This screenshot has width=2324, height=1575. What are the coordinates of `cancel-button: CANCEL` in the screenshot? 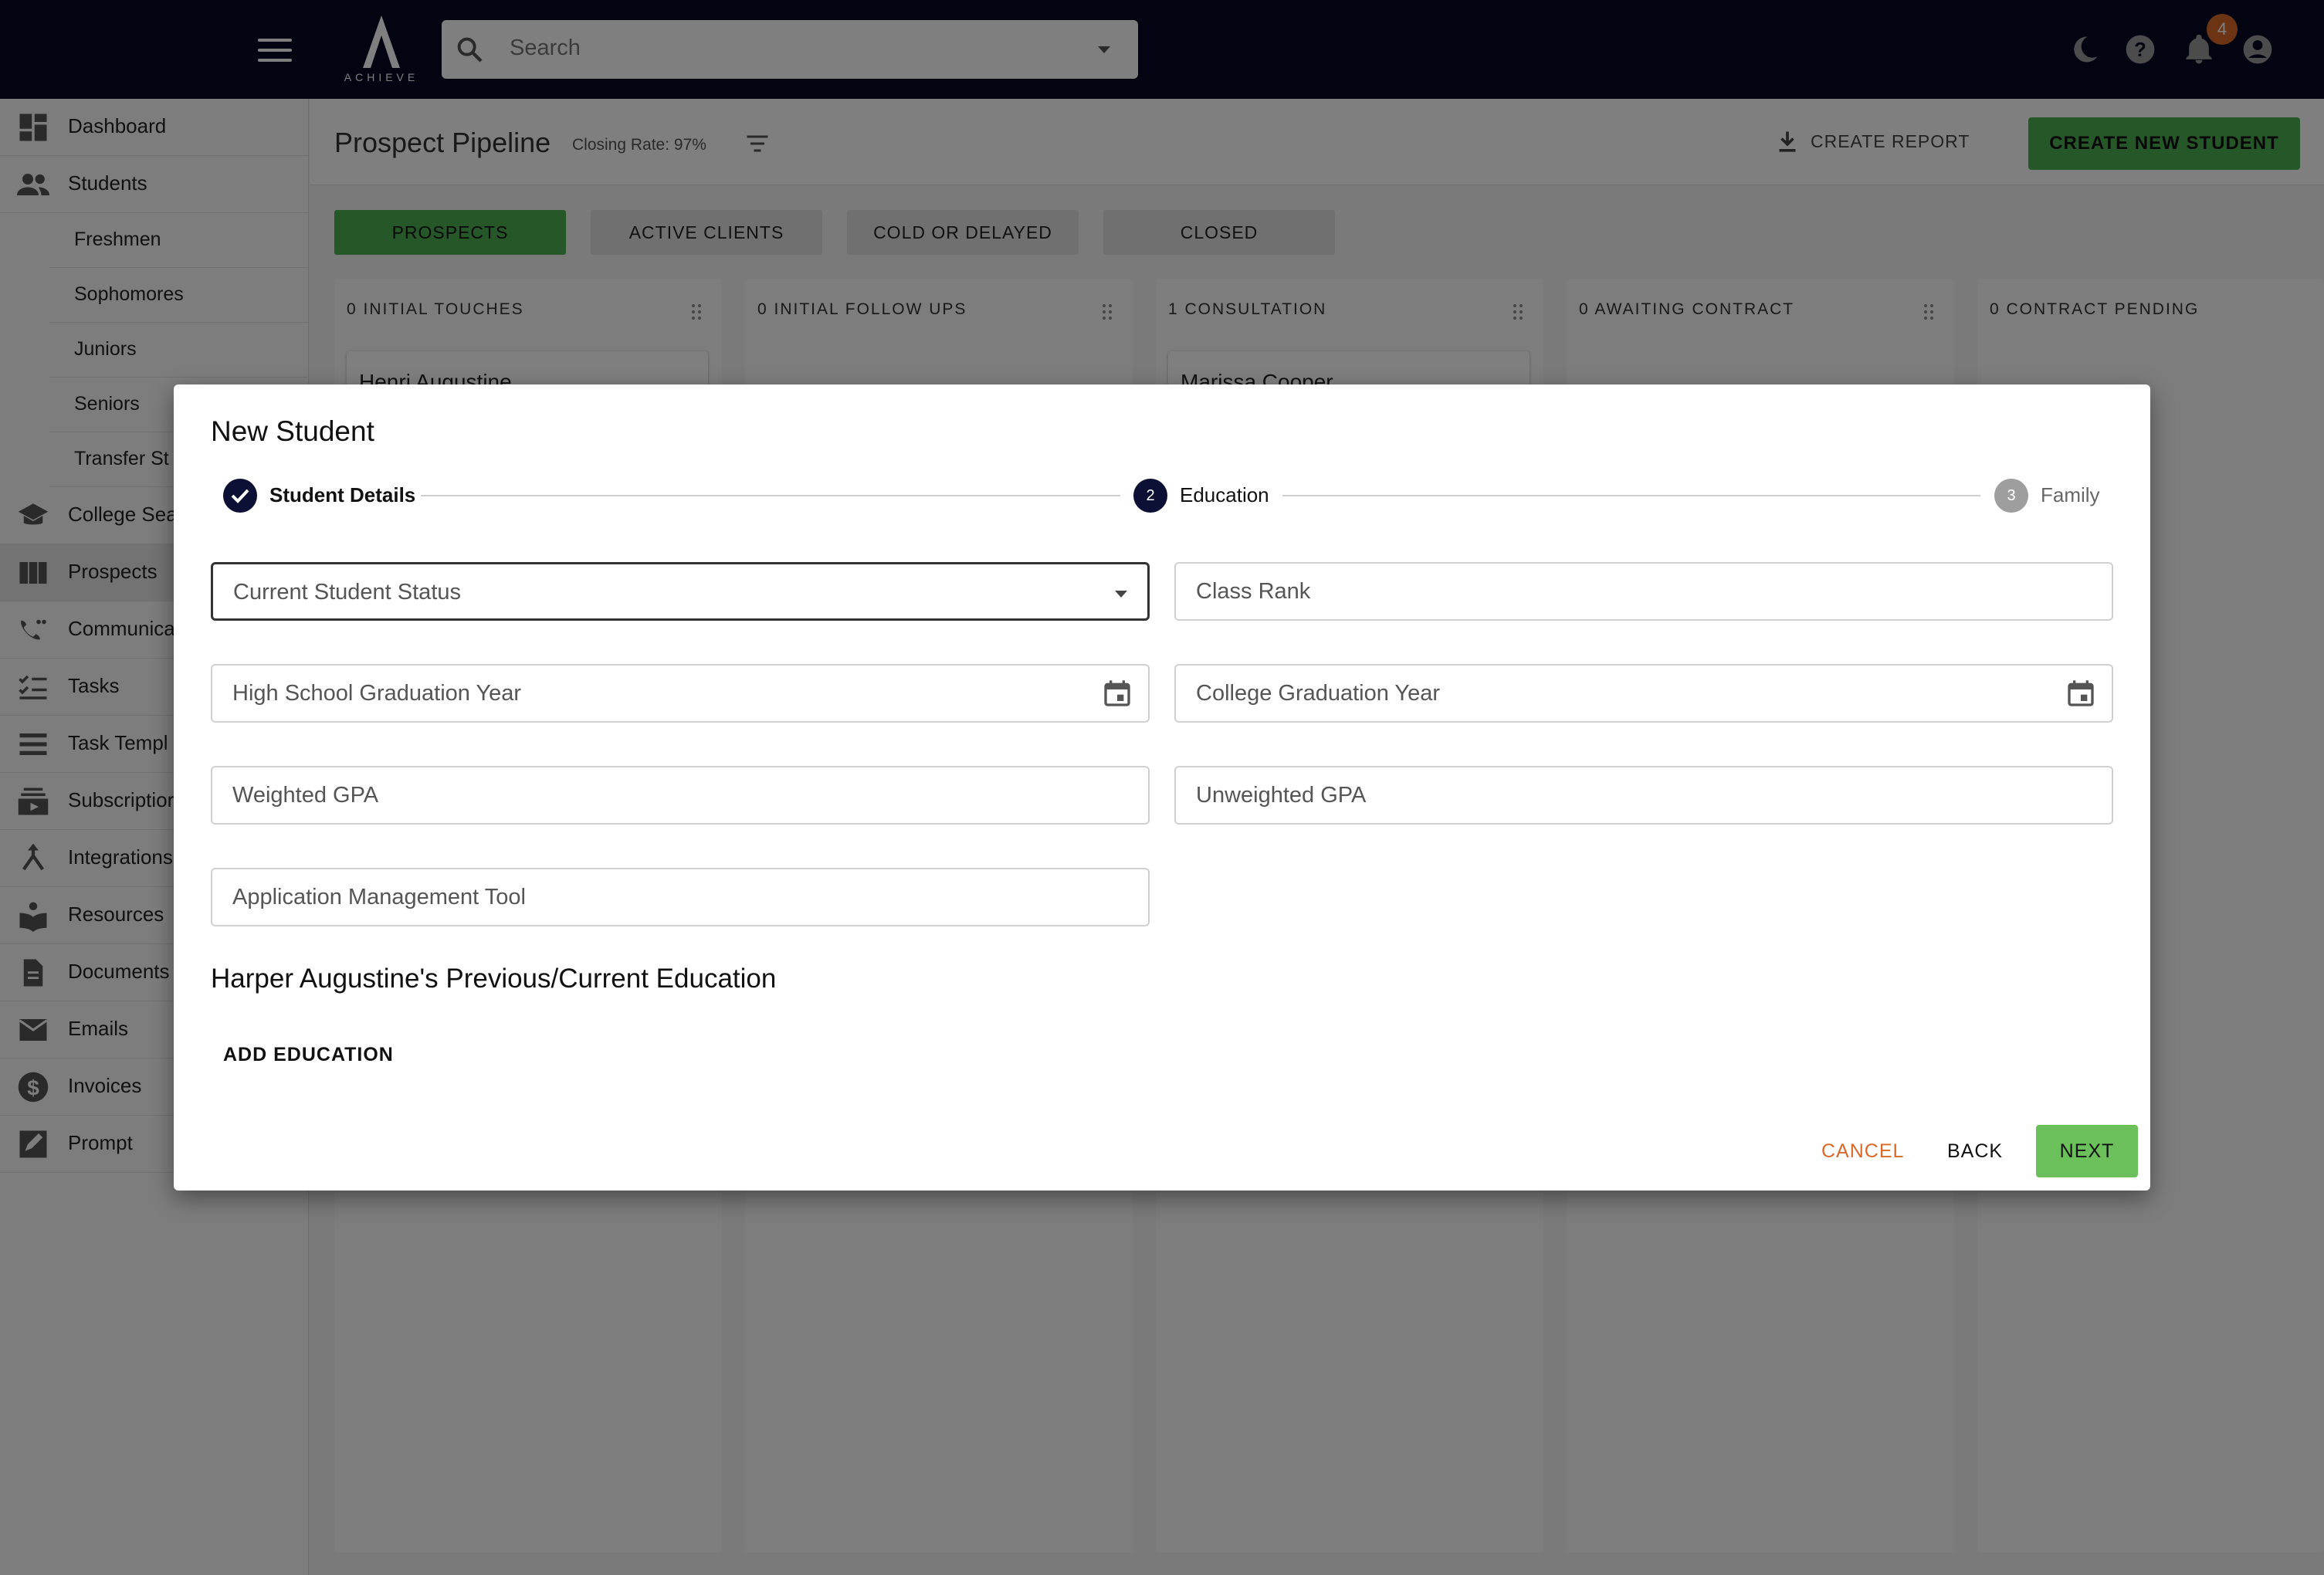 It's located at (1862, 1151).